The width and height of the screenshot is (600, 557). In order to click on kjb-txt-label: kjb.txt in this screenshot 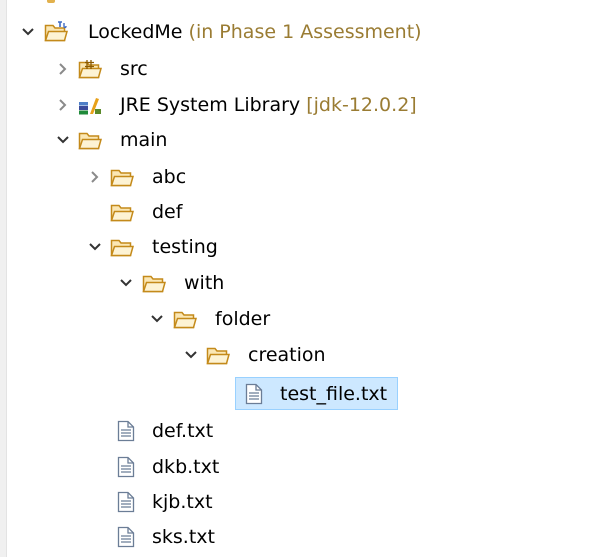, I will do `click(182, 502)`.